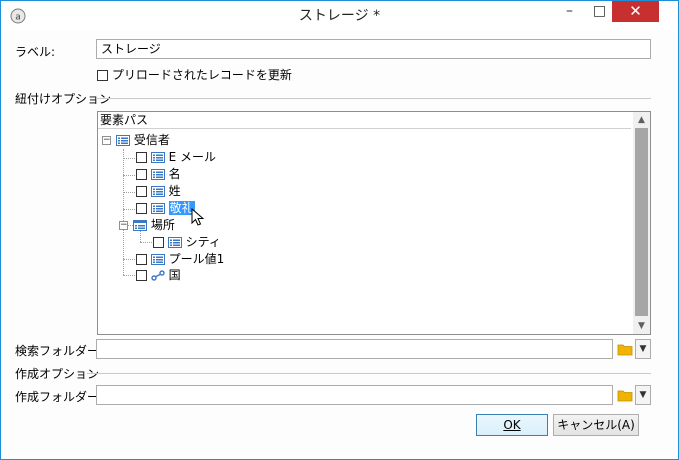  I want to click on cancel-button-label: キャンセル(A), so click(596, 425).